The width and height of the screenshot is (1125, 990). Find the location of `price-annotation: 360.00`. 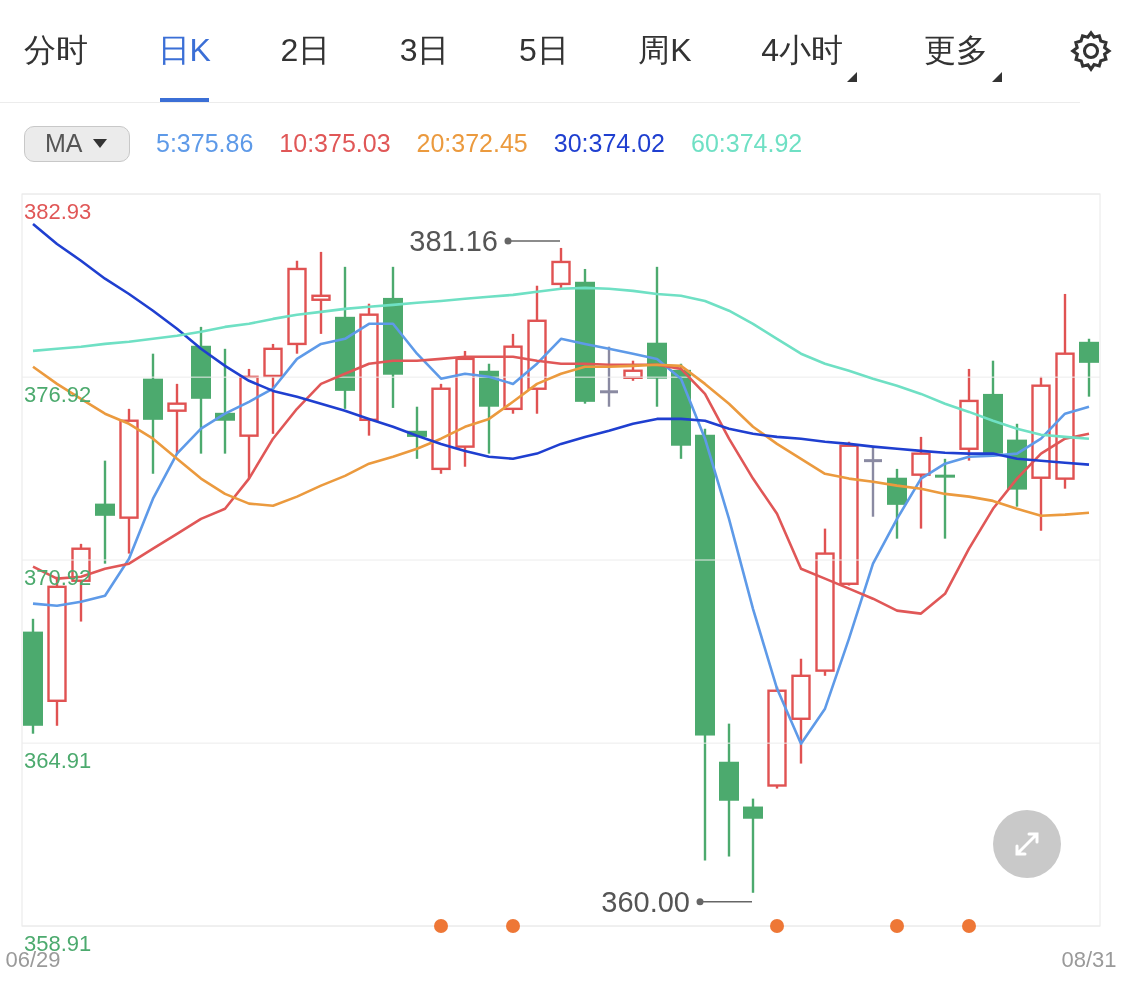

price-annotation: 360.00 is located at coordinates (645, 901).